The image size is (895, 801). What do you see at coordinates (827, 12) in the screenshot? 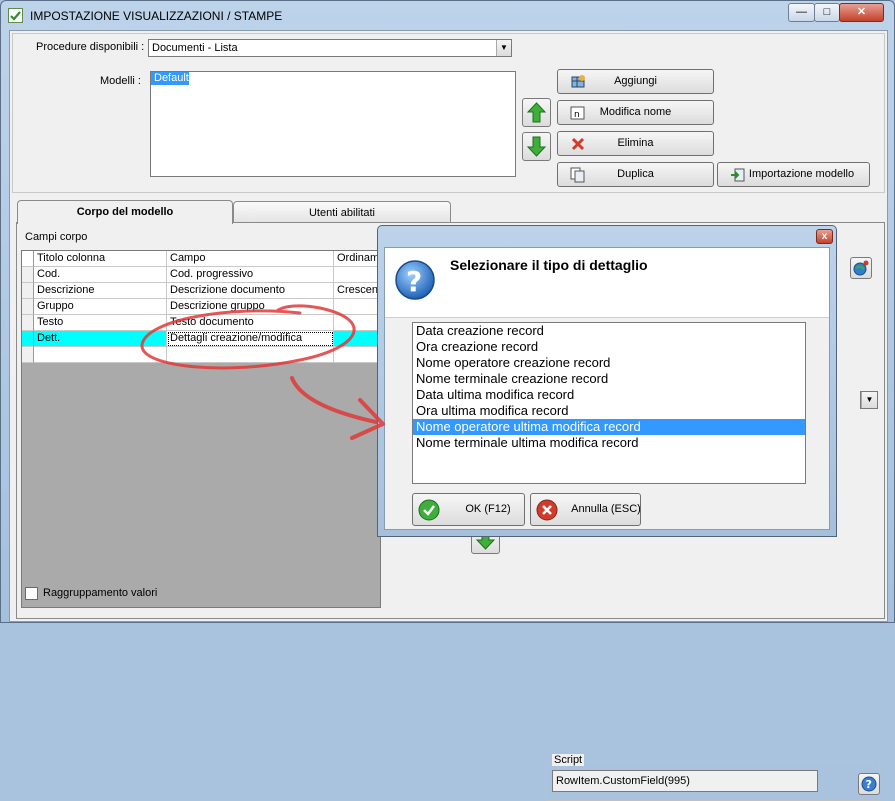
I see `maximize-button: □` at bounding box center [827, 12].